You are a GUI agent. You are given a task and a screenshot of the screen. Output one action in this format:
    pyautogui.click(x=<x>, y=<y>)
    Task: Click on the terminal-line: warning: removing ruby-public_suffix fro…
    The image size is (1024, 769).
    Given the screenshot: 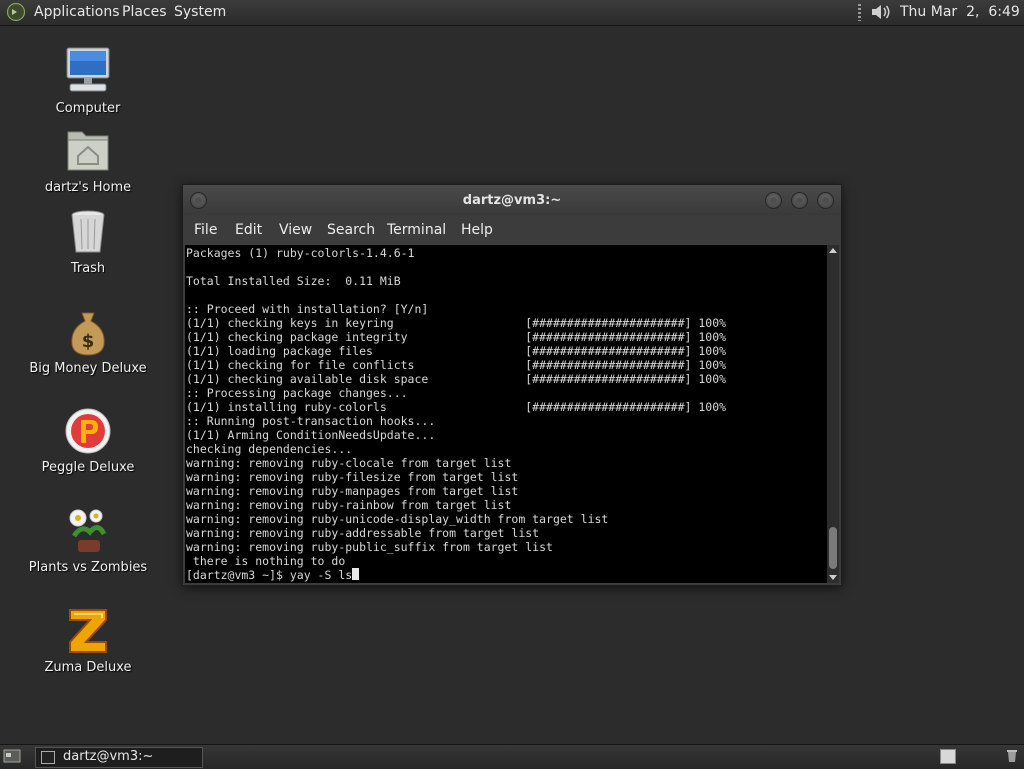 What is the action you would take?
    pyautogui.click(x=369, y=547)
    